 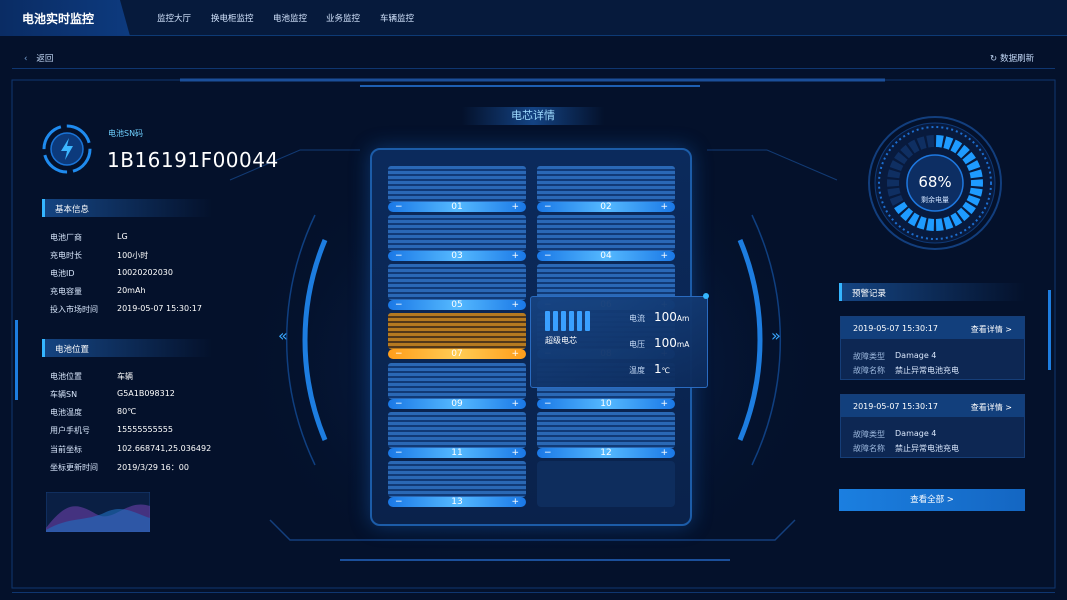 I want to click on app-brand: 电池实时监控, so click(x=65, y=18).